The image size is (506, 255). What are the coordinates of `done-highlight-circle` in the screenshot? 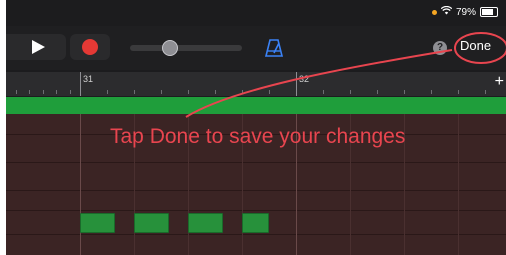 It's located at (480, 48).